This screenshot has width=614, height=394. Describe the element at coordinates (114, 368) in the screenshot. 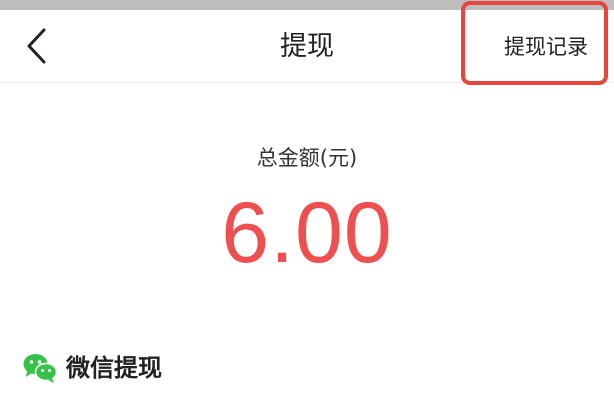

I see `wechat-withdraw-label: 微信提现` at that location.